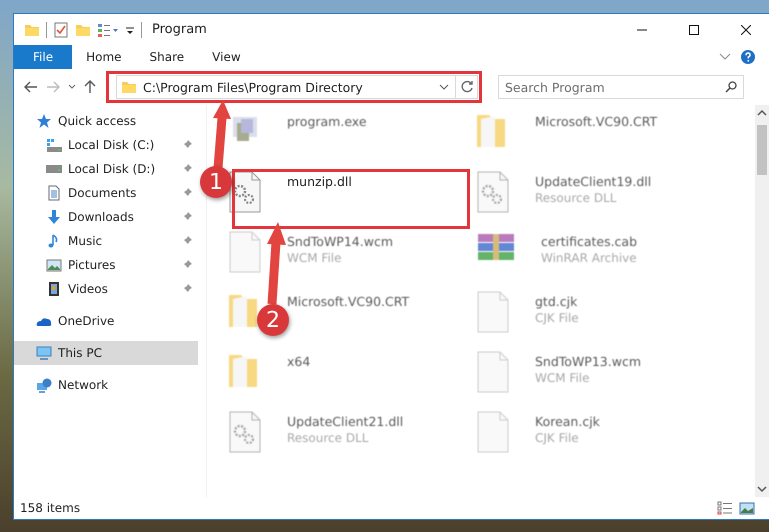 The width and height of the screenshot is (769, 532). I want to click on sidebar-item: Documents, so click(106, 193).